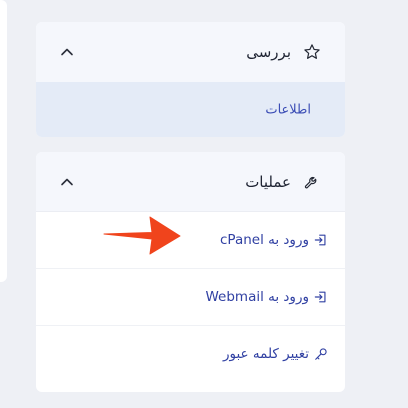 Image resolution: width=408 pixels, height=408 pixels. What do you see at coordinates (310, 182) in the screenshot?
I see `wrench-icon` at bounding box center [310, 182].